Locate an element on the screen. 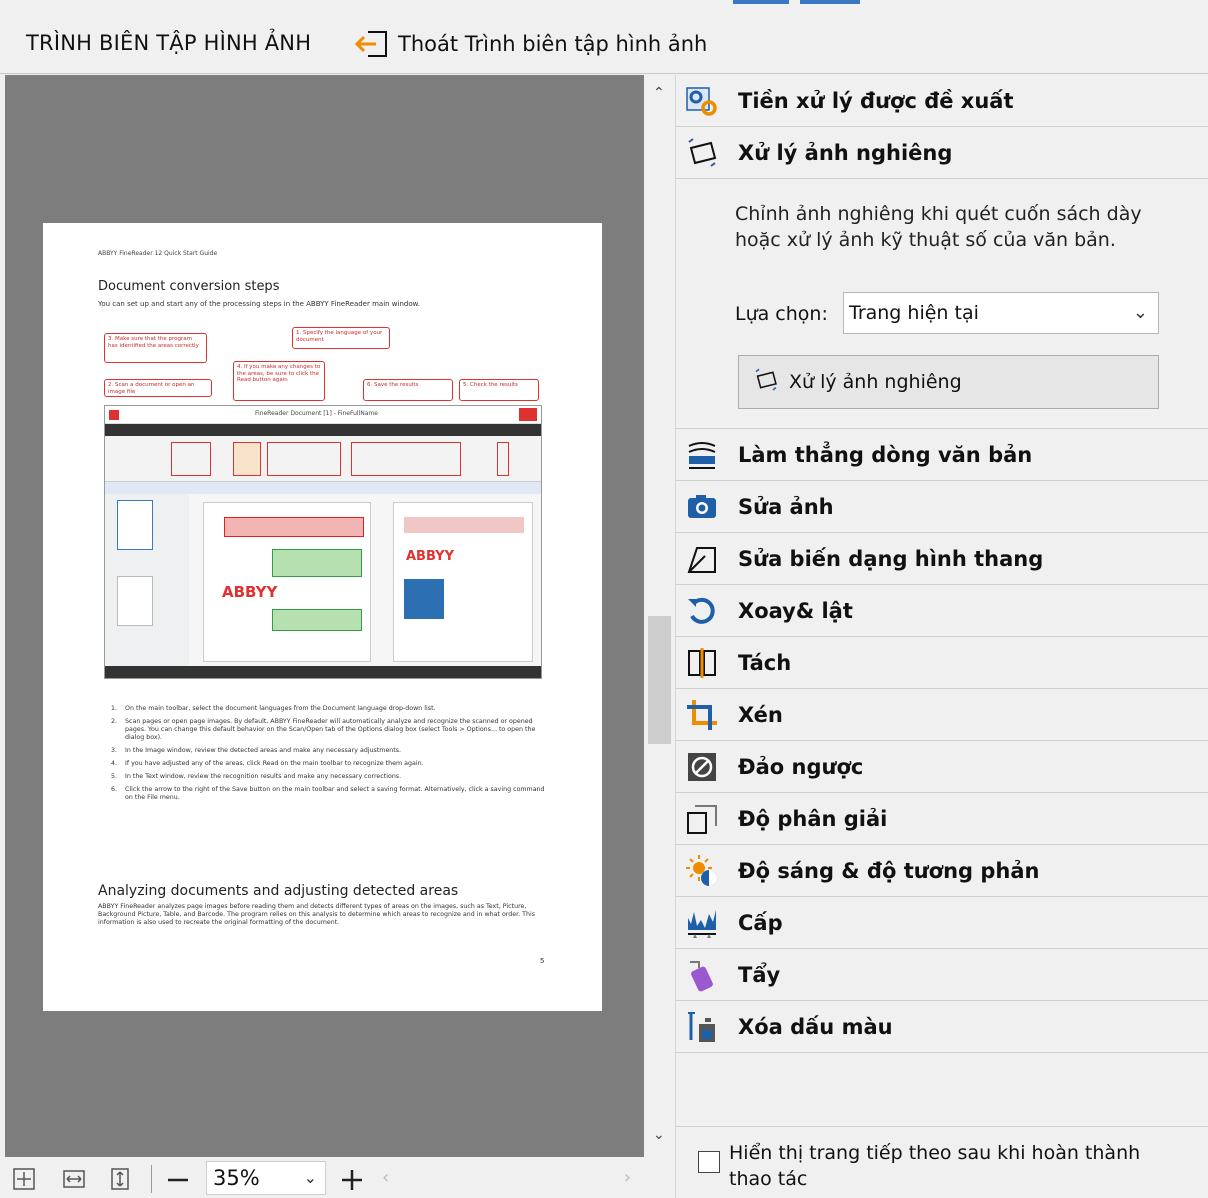 This screenshot has height=1198, width=1208. horizontal-scrollbar: ‹ › is located at coordinates (507, 1178).